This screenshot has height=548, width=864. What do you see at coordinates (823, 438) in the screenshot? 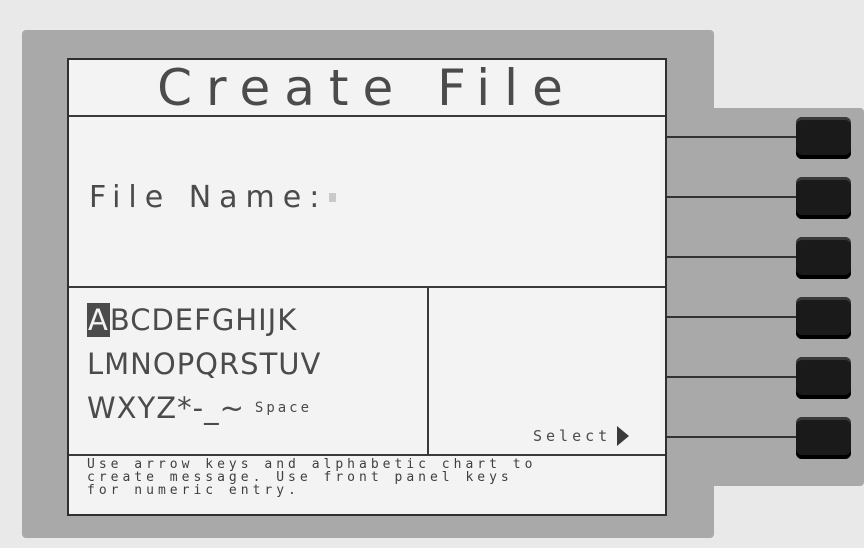
I see `softkey-select-button` at bounding box center [823, 438].